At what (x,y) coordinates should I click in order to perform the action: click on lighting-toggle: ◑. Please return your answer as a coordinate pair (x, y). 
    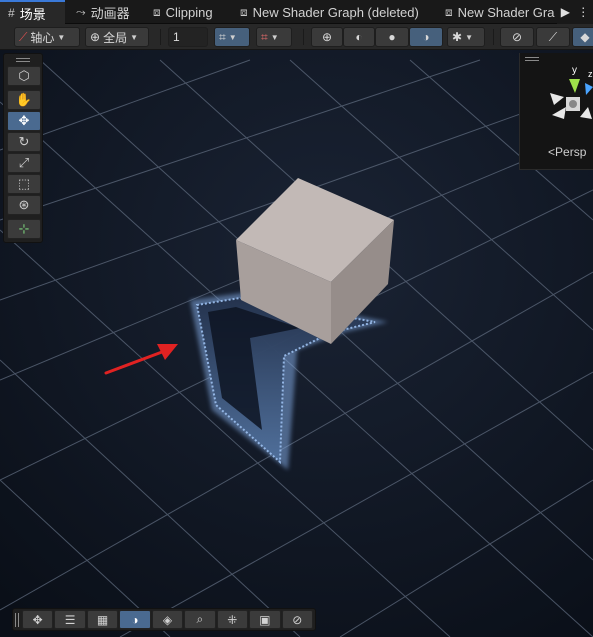
    Looking at the image, I should click on (426, 37).